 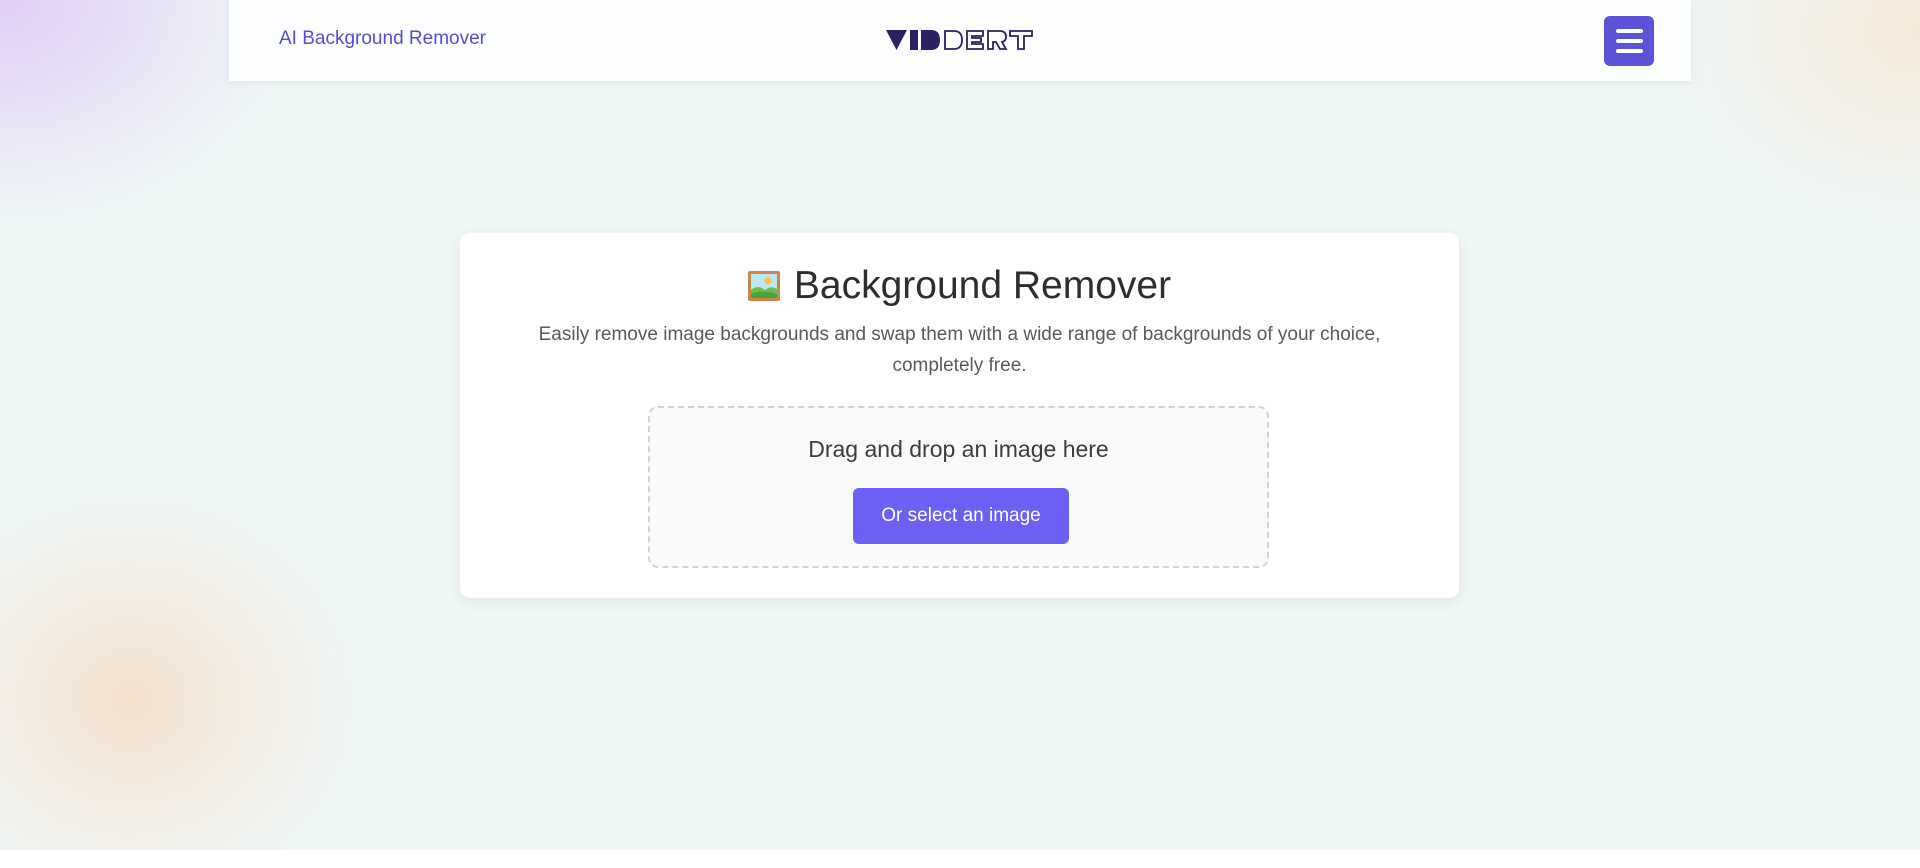 I want to click on select-image-button: Or select an image, so click(x=961, y=516).